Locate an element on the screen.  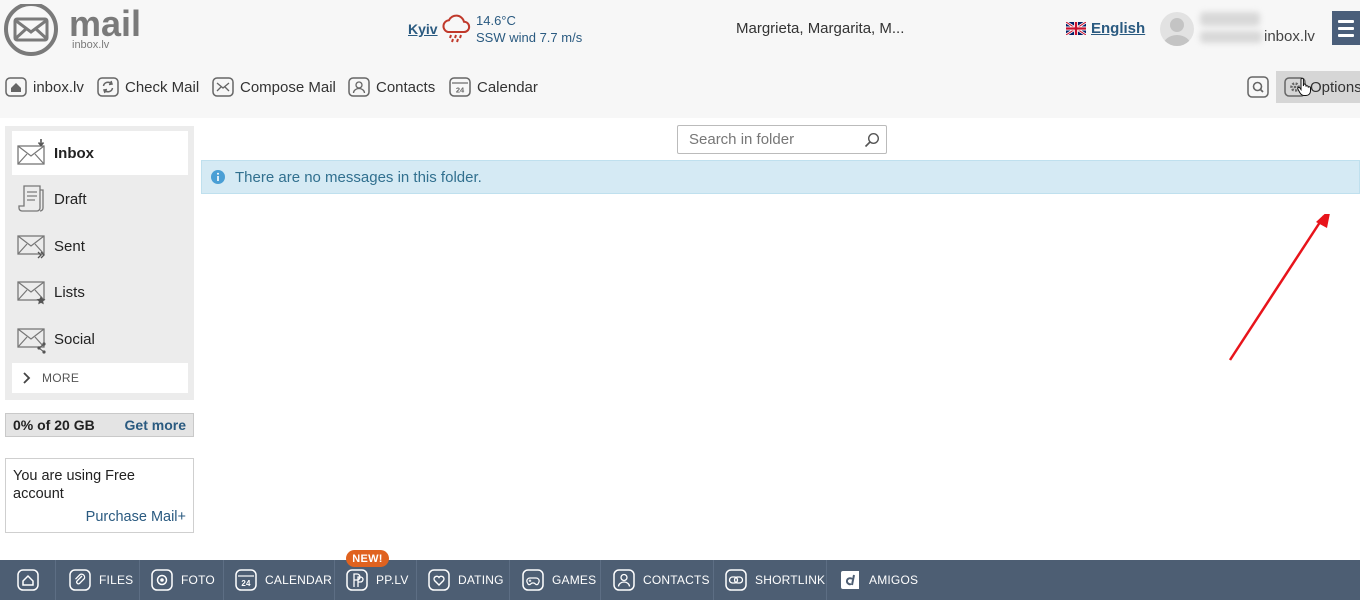
sidebar-item-inbox: Inbox is located at coordinates (100, 153).